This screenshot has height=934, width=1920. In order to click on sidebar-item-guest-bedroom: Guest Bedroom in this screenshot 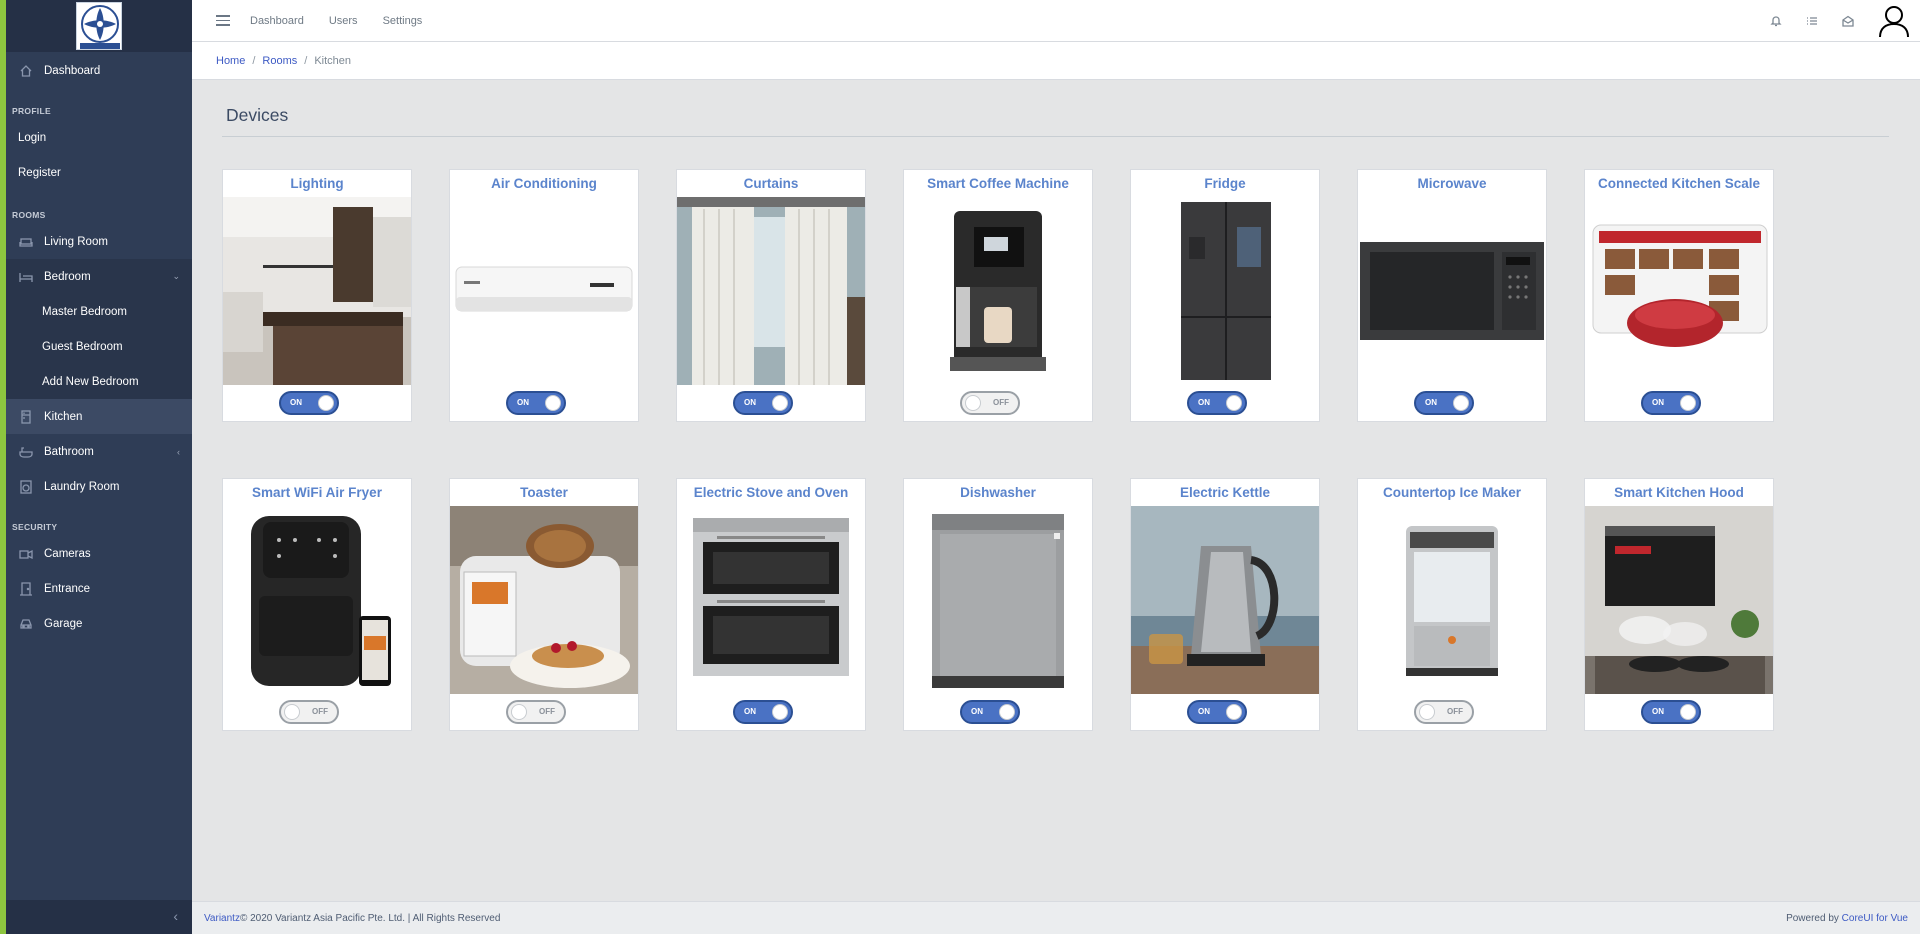, I will do `click(99, 346)`.